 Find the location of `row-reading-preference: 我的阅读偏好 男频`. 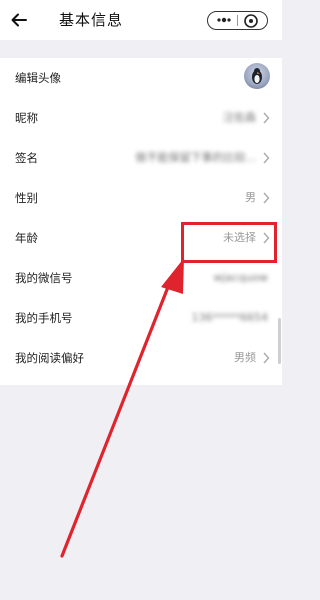

row-reading-preference: 我的阅读偏好 男频 is located at coordinates (141, 358).